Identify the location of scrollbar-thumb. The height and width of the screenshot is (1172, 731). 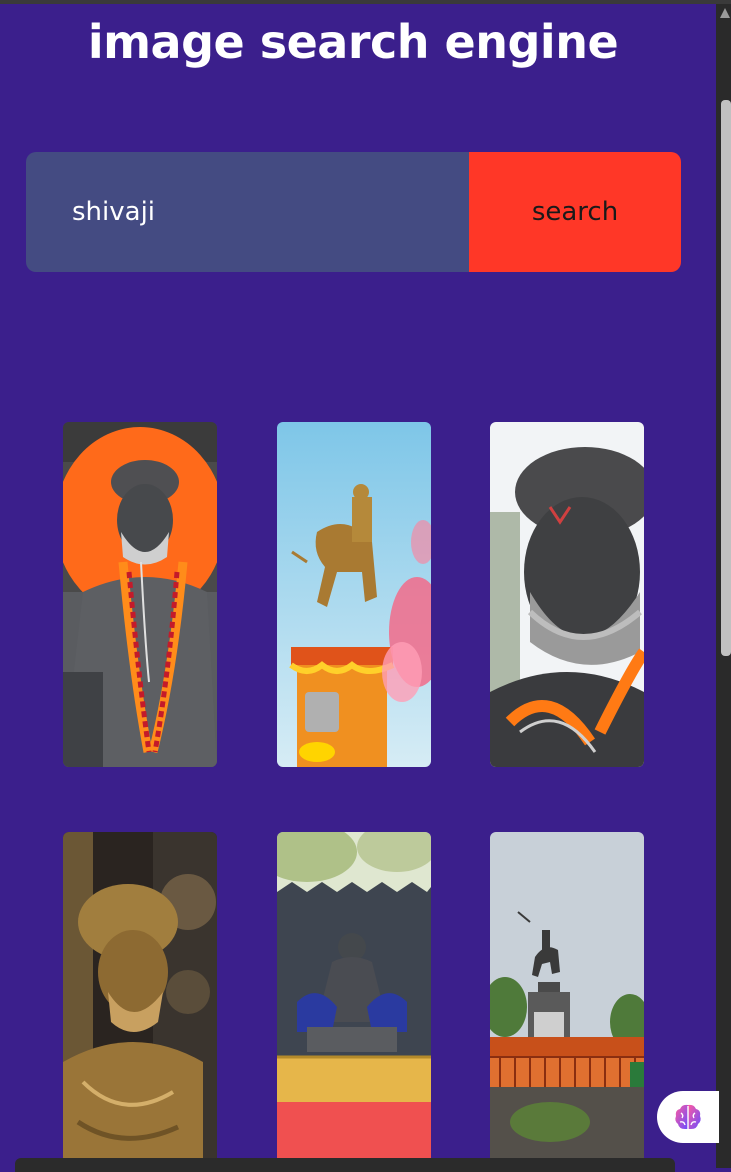
(726, 378).